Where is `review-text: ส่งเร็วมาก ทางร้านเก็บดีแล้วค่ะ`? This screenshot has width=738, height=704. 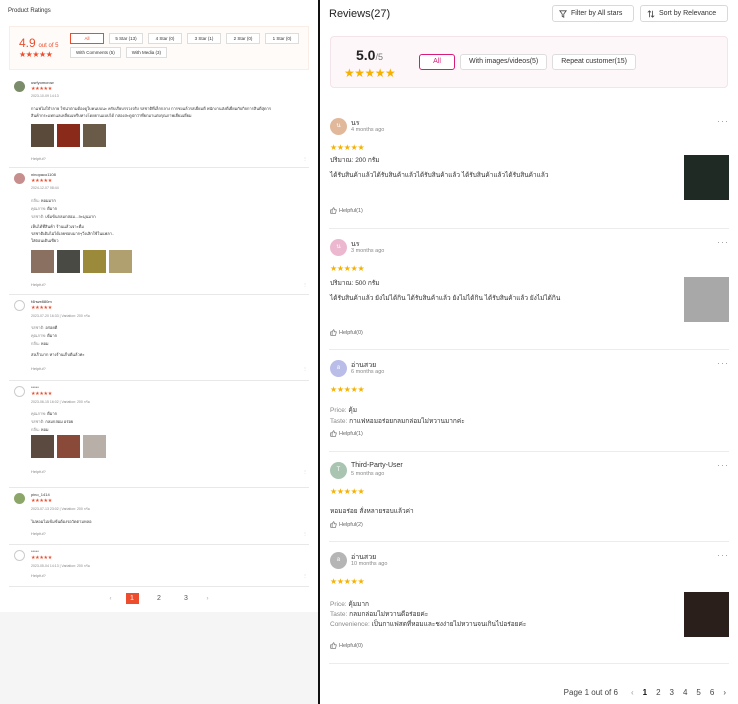
review-text: ส่งเร็วมาก ทางร้านเก็บดีแล้วค่ะ is located at coordinates (58, 354).